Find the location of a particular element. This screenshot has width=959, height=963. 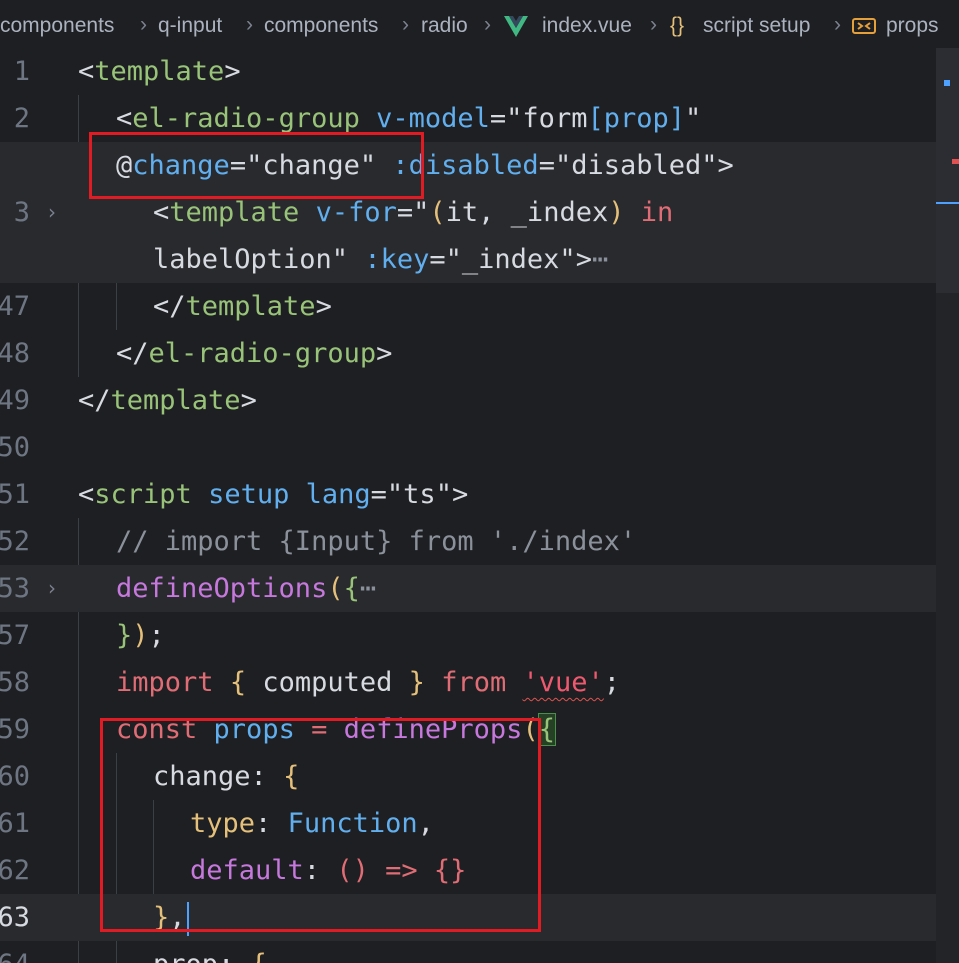

scrollbar-marker is located at coordinates (947, 83).